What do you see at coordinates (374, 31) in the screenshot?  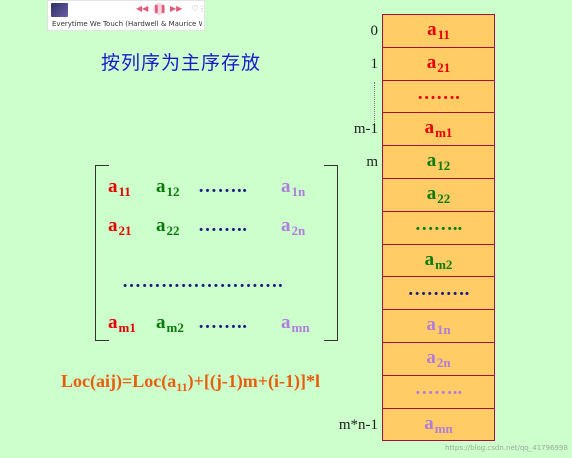 I see `address-label: 0` at bounding box center [374, 31].